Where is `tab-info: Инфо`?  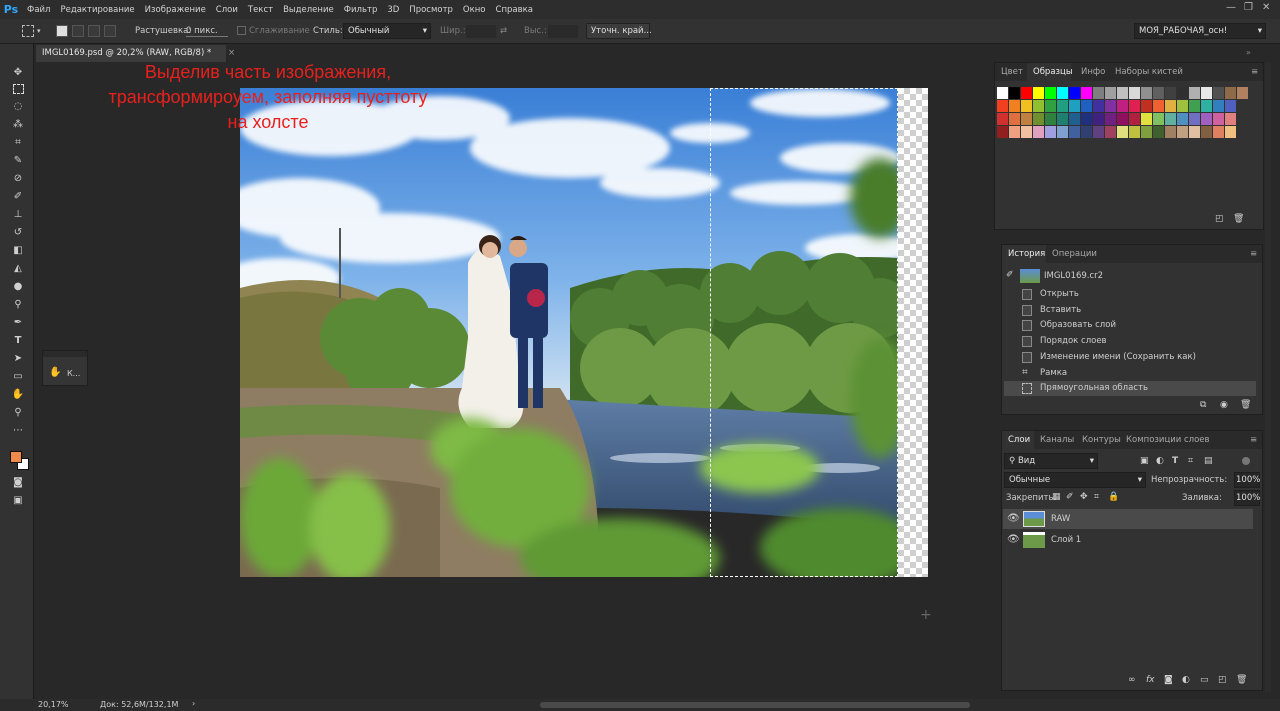
tab-info: Инфо is located at coordinates (1093, 72).